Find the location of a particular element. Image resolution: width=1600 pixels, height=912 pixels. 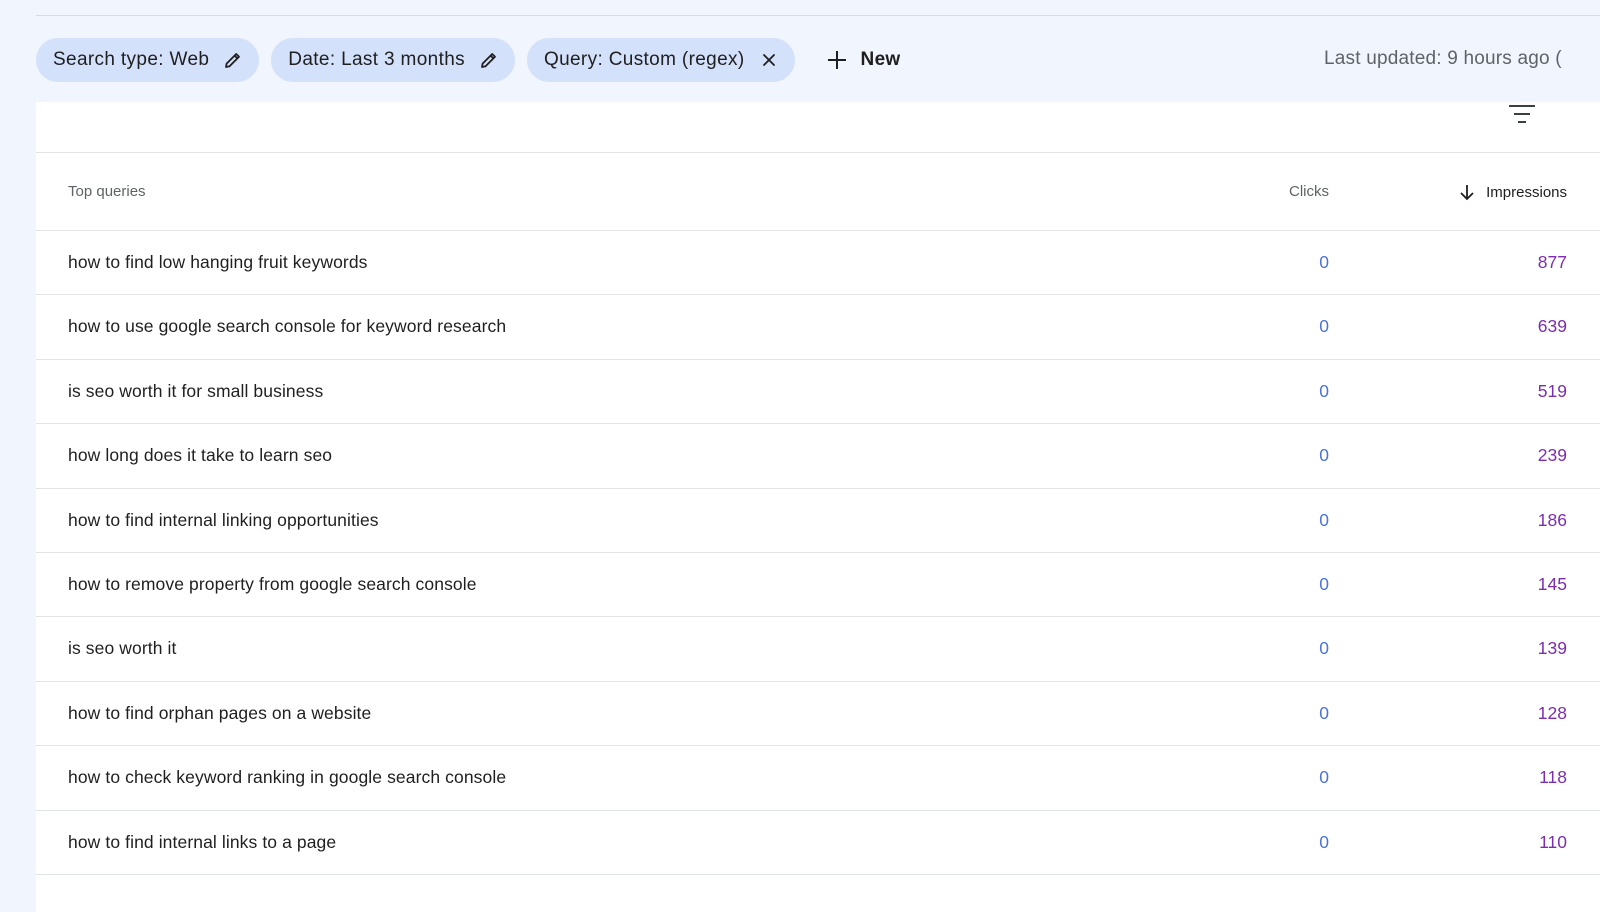

table-row: is seo worth it 0 139 is located at coordinates (818, 649).